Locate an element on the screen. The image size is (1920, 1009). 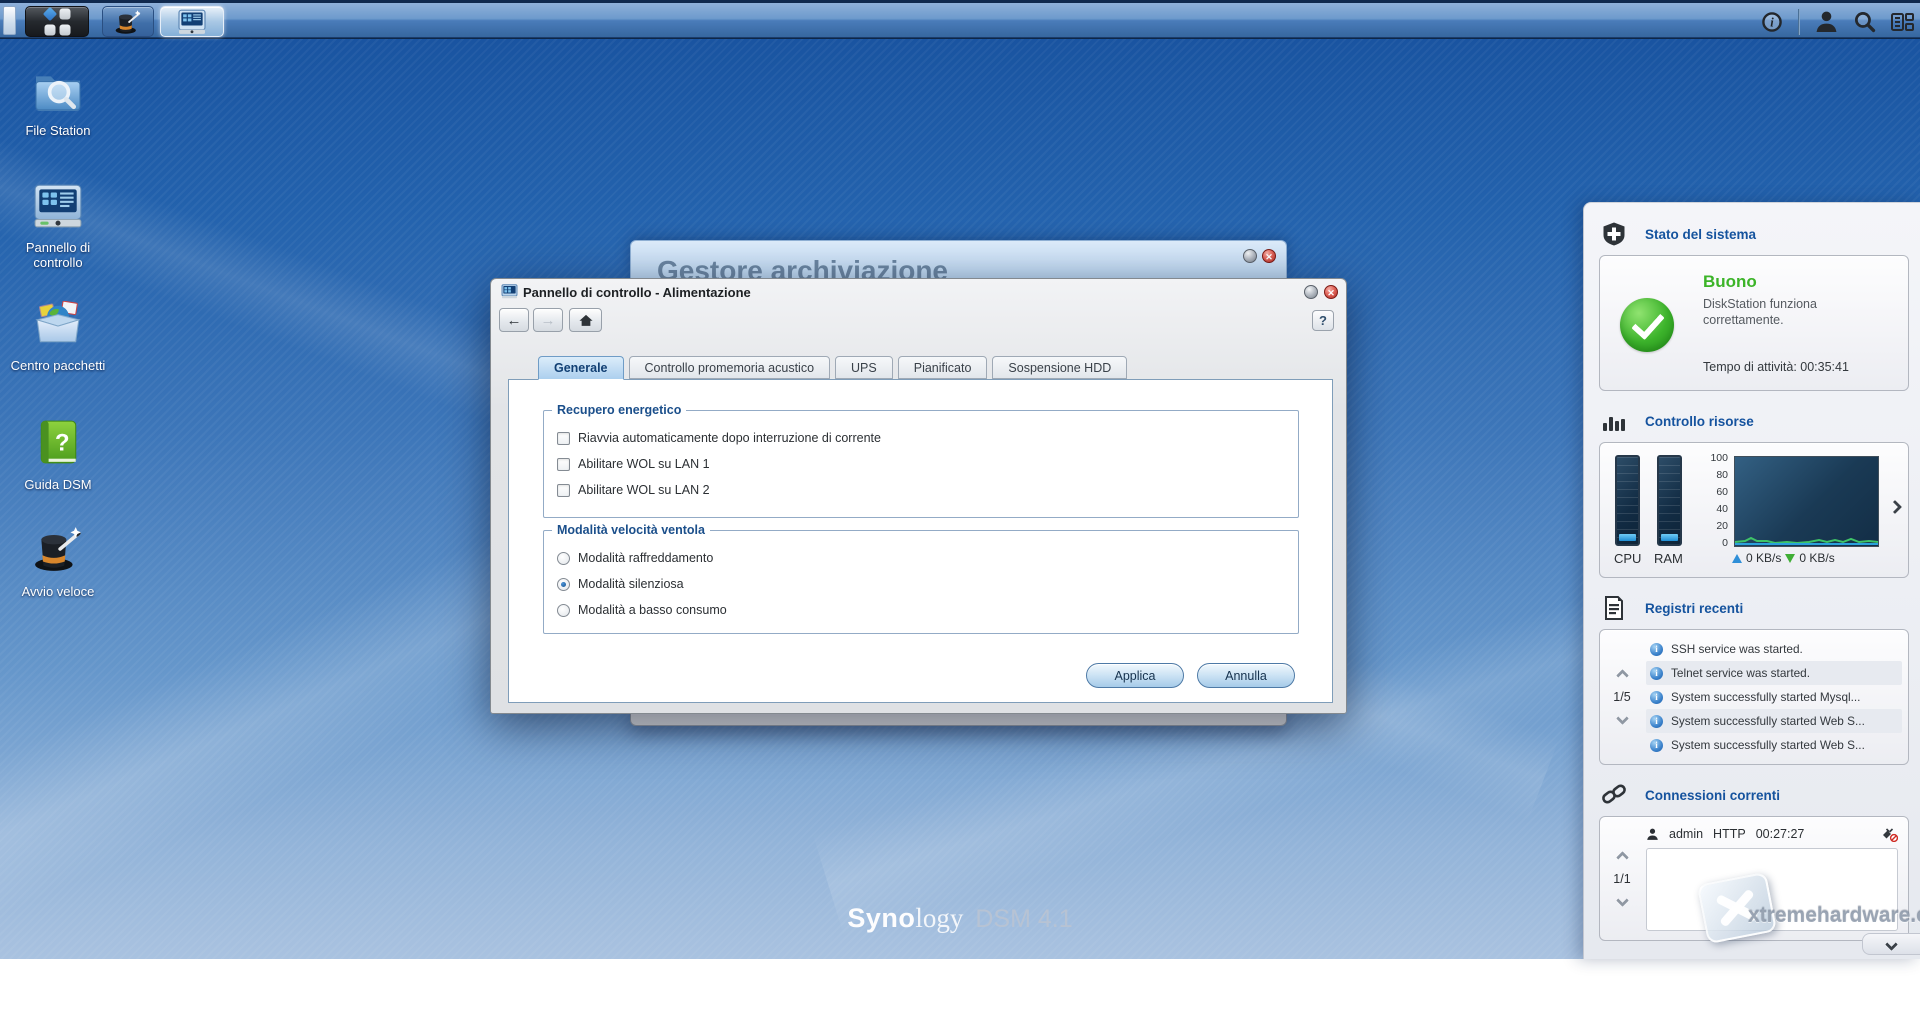
status-description: DiskStation funziona correttamente. is located at coordinates (1788, 312).